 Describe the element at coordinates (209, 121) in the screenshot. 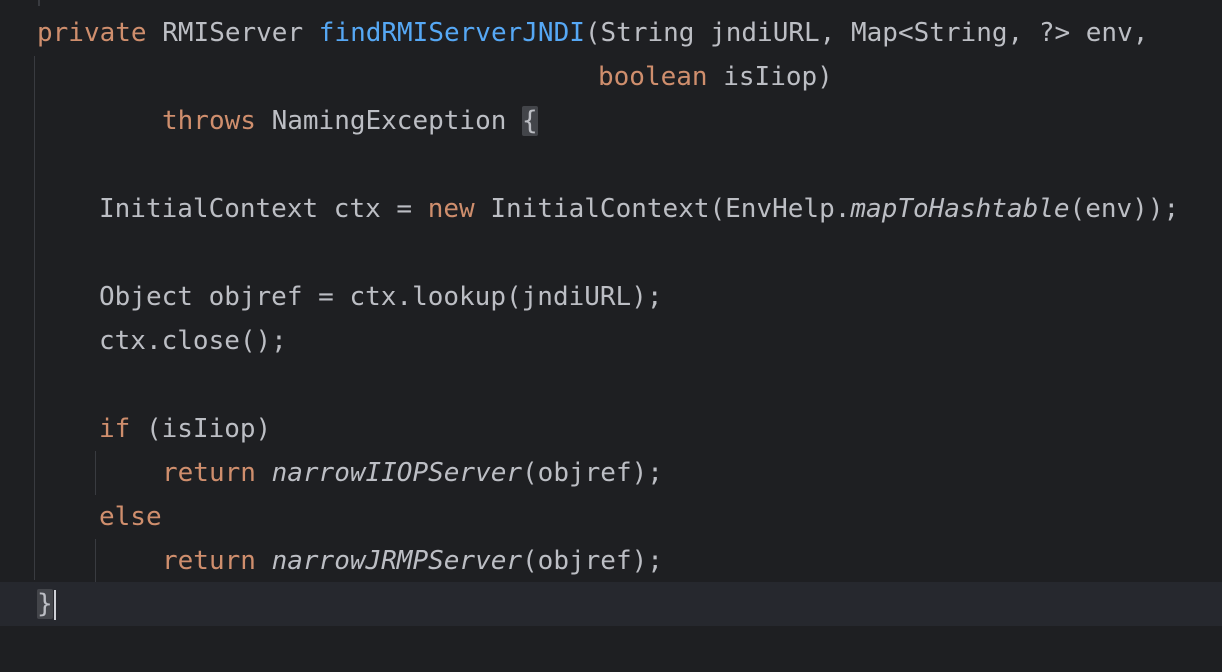

I see `keyword-token: throws` at that location.